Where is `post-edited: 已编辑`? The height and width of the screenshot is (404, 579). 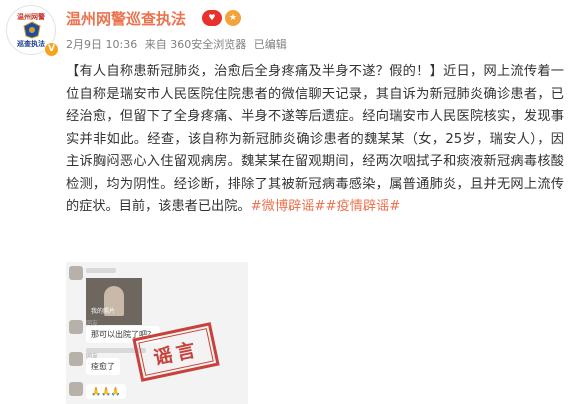
post-edited: 已编辑 is located at coordinates (270, 44).